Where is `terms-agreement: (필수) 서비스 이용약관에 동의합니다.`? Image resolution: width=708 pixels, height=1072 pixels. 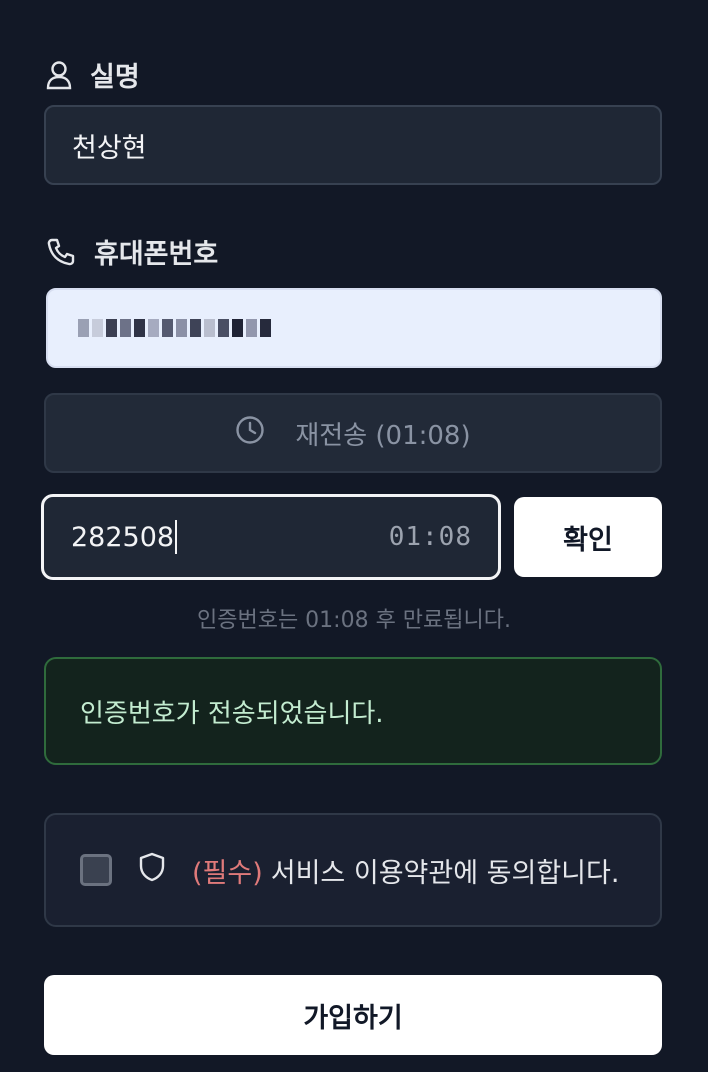
terms-agreement: (필수) 서비스 이용약관에 동의합니다. is located at coordinates (353, 870).